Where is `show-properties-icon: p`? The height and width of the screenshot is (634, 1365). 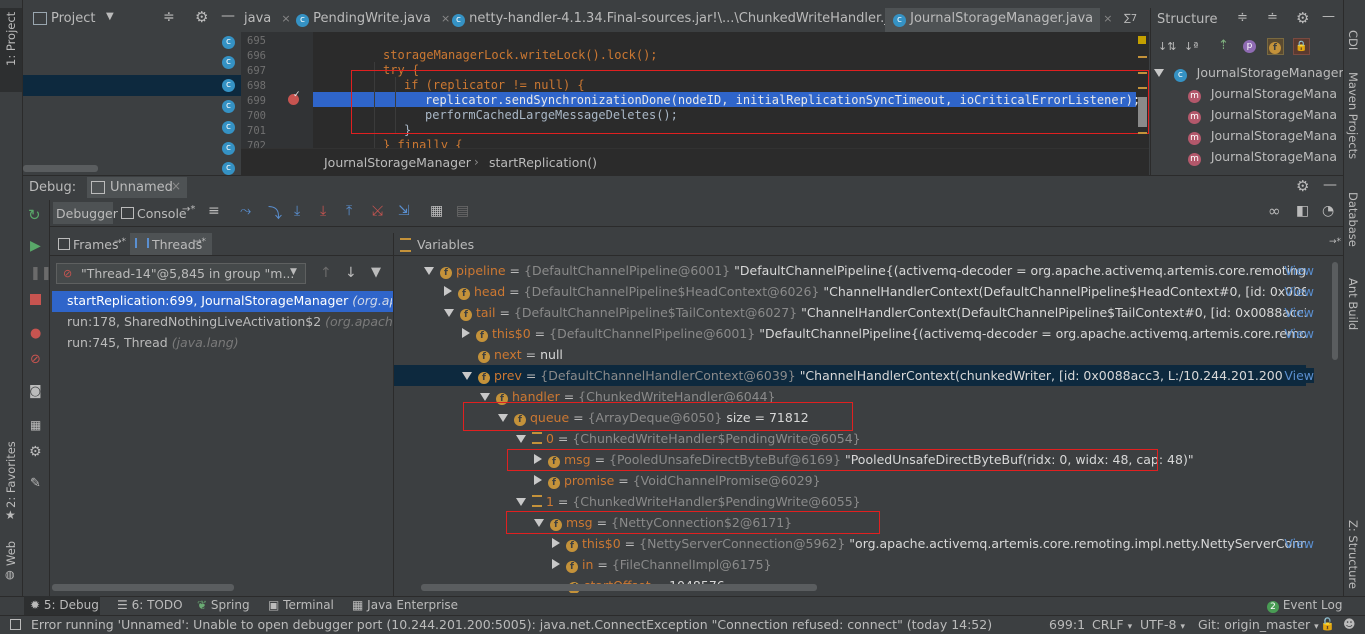 show-properties-icon: p is located at coordinates (1249, 46).